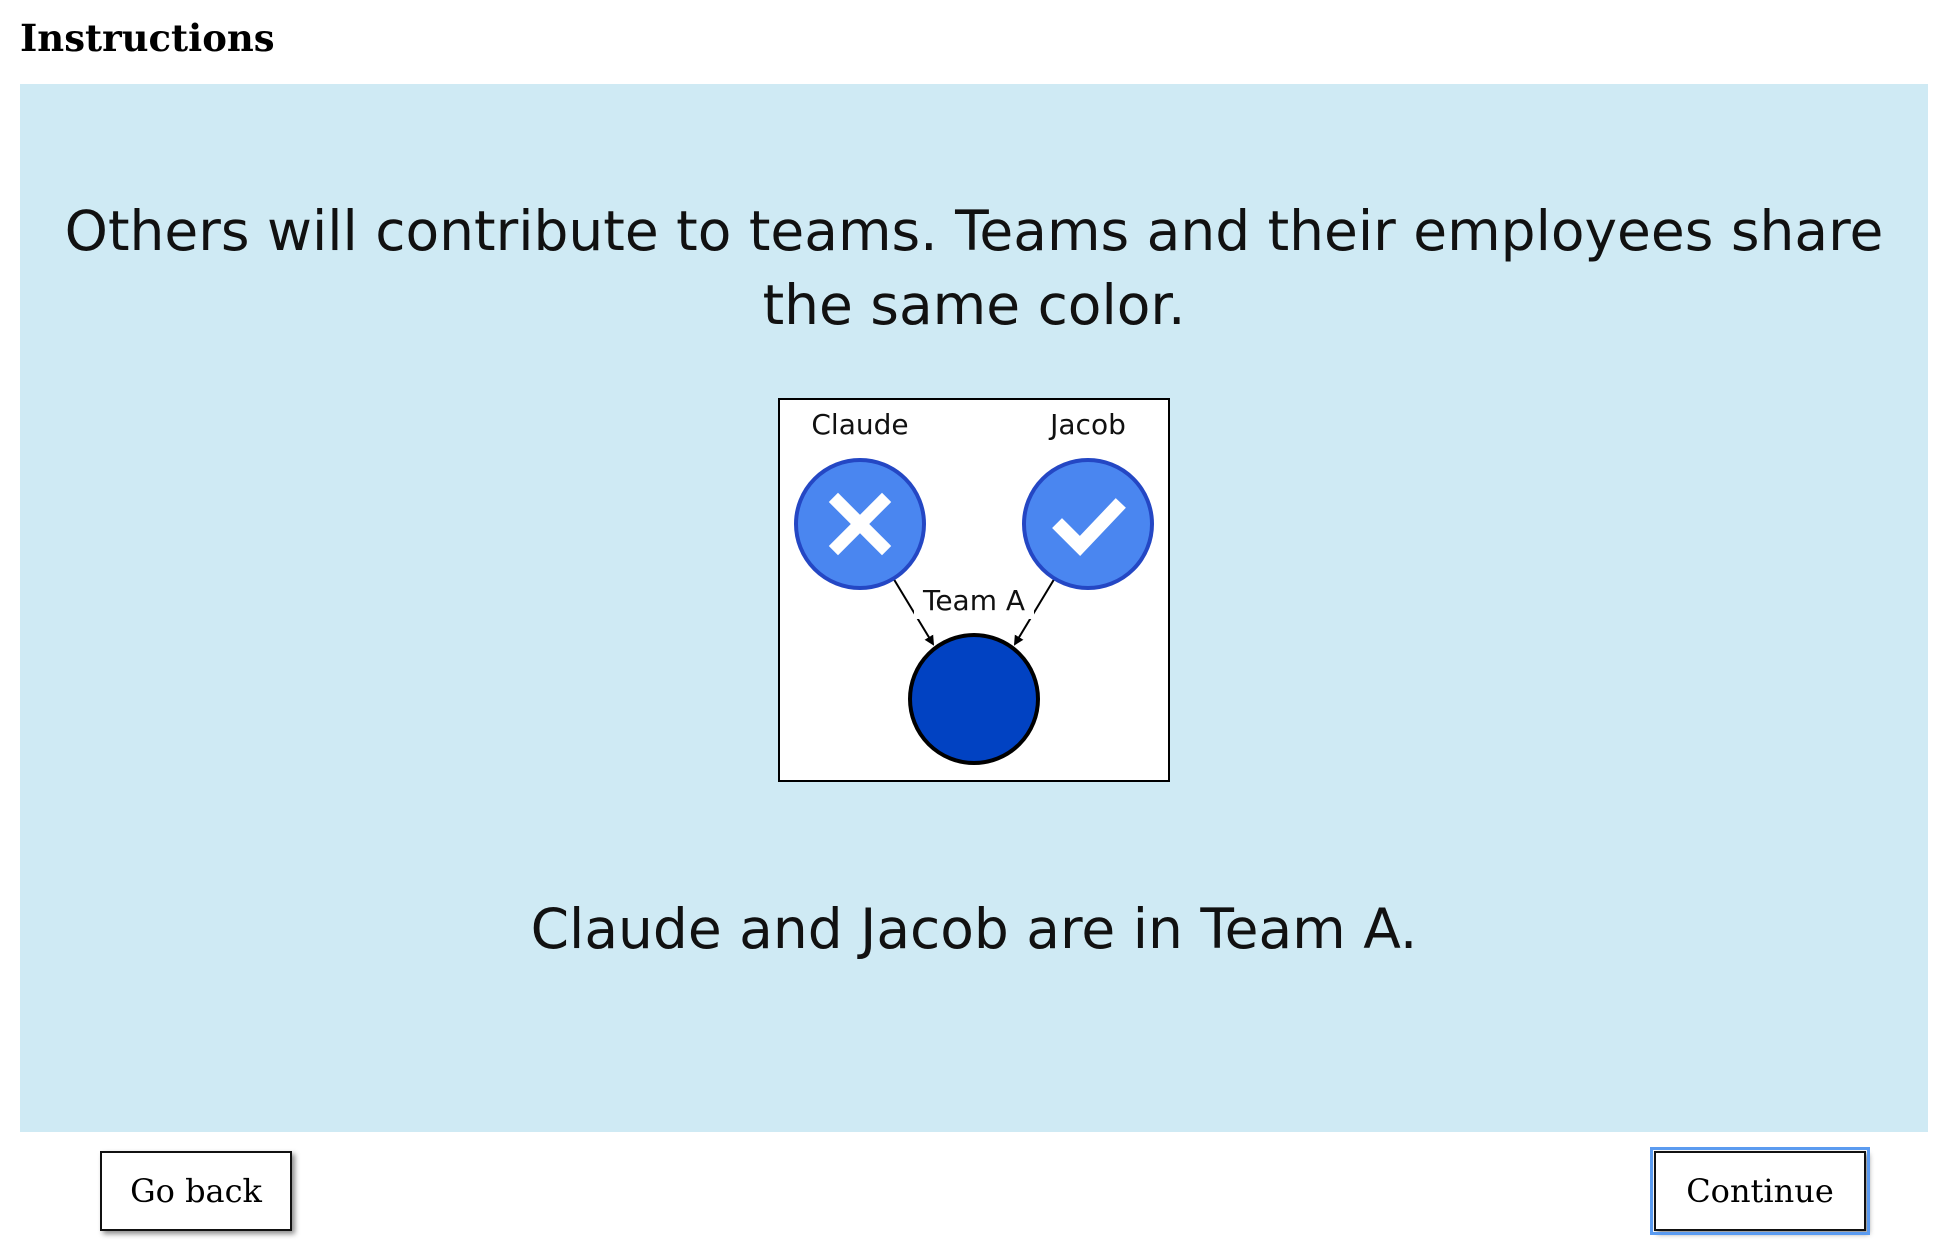  What do you see at coordinates (859, 424) in the screenshot?
I see `employee-name-claude: Claude` at bounding box center [859, 424].